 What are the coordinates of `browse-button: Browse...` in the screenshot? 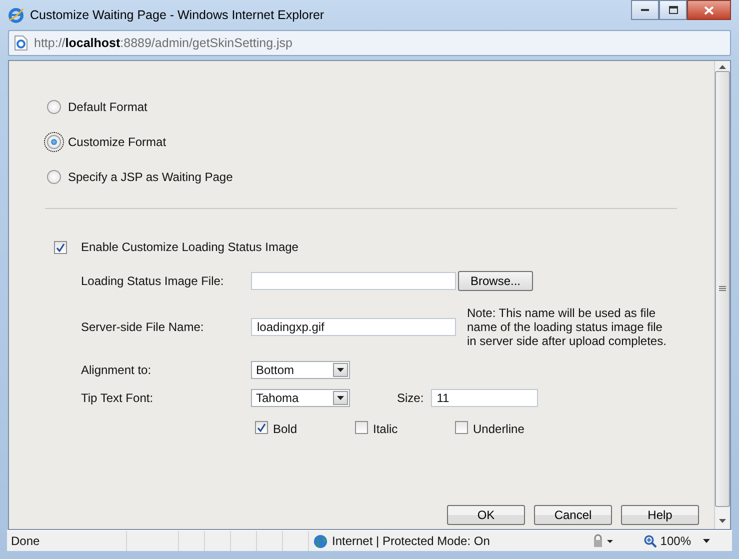 It's located at (495, 281).